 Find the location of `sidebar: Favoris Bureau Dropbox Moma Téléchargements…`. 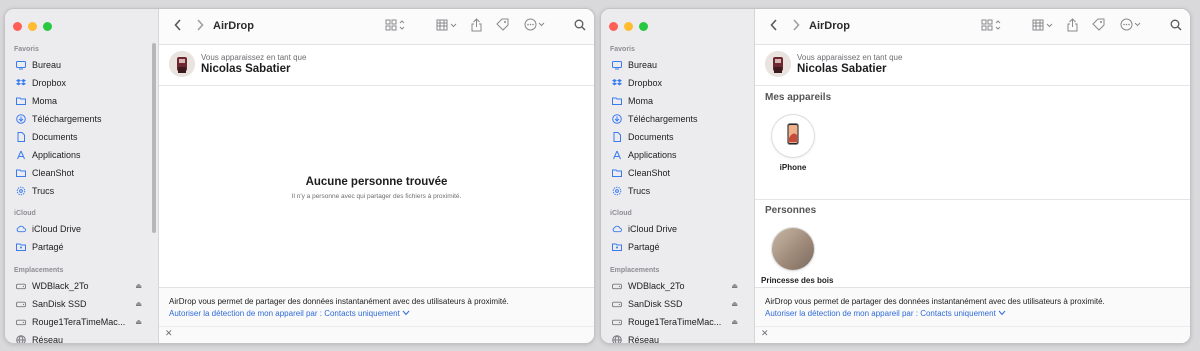

sidebar: Favoris Bureau Dropbox Moma Téléchargements… is located at coordinates (82, 176).